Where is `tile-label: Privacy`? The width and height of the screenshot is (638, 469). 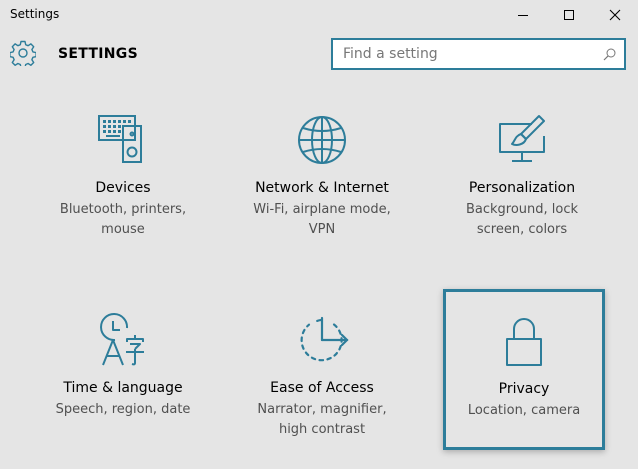
tile-label: Privacy is located at coordinates (524, 389).